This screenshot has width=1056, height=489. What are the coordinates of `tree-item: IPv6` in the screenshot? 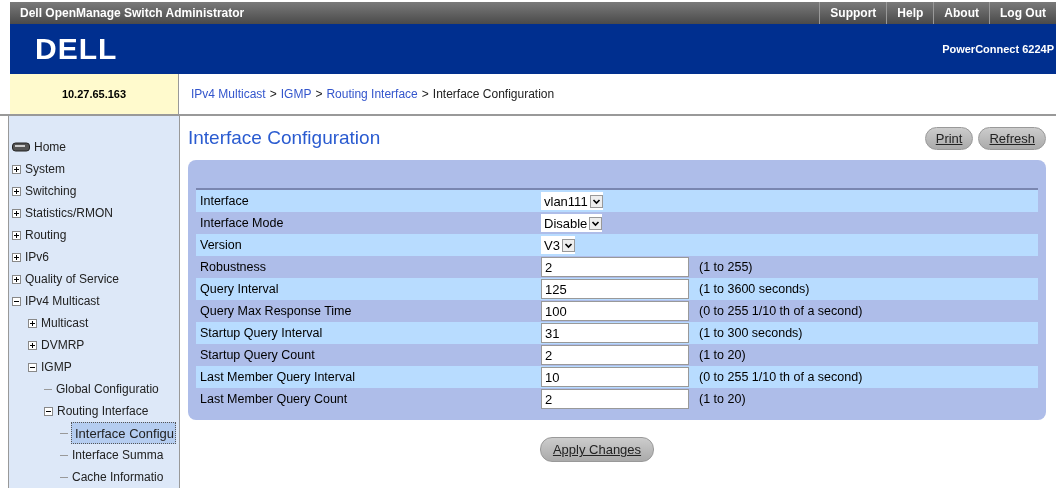 It's located at (37, 257).